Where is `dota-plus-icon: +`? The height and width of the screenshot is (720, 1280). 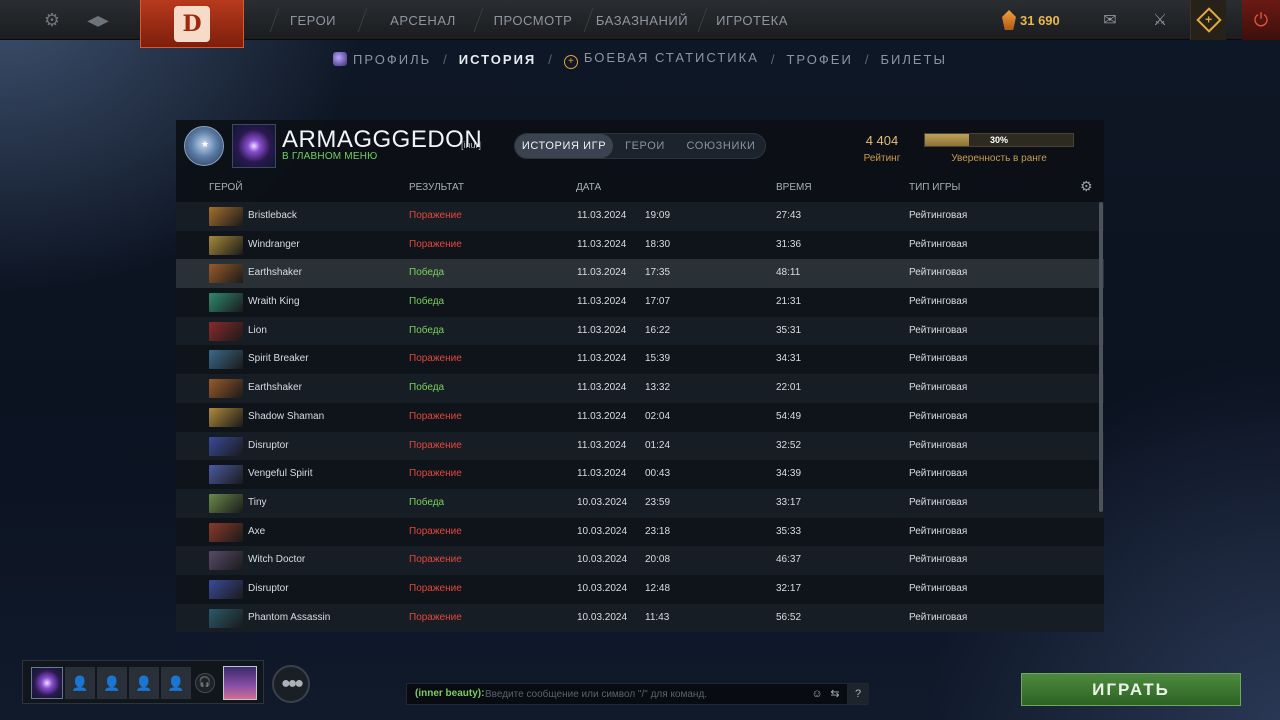 dota-plus-icon: + is located at coordinates (1208, 20).